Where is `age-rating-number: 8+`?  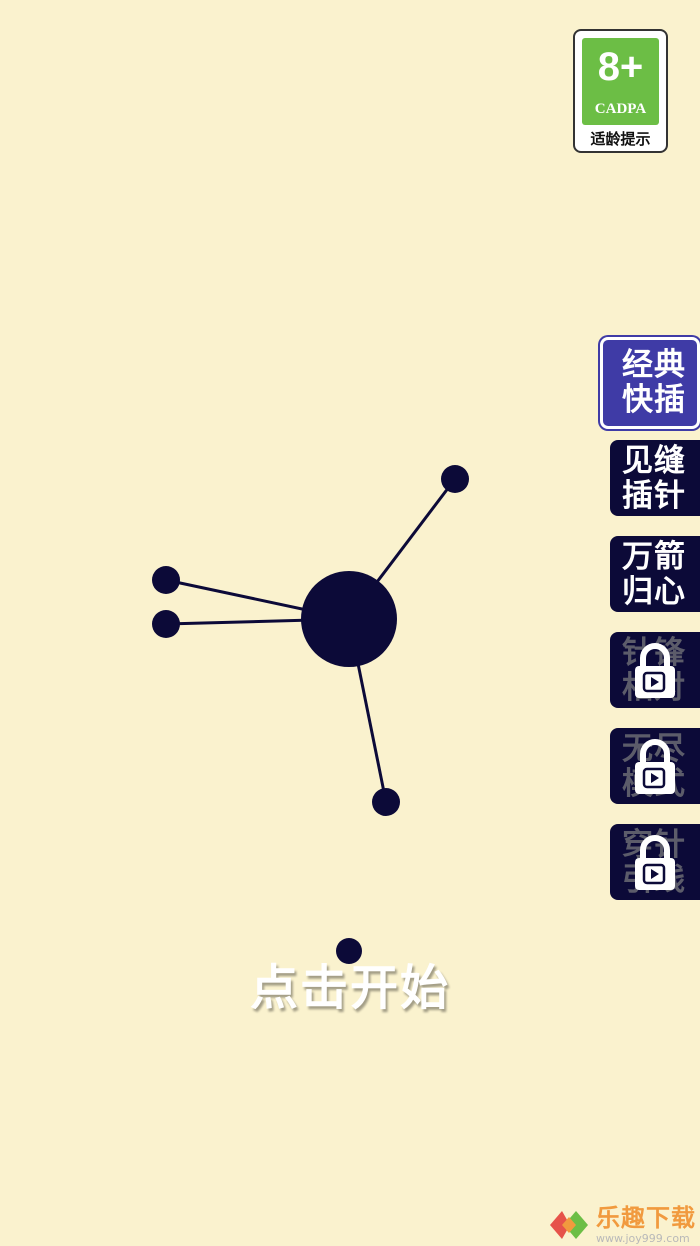 age-rating-number: 8+ is located at coordinates (620, 67).